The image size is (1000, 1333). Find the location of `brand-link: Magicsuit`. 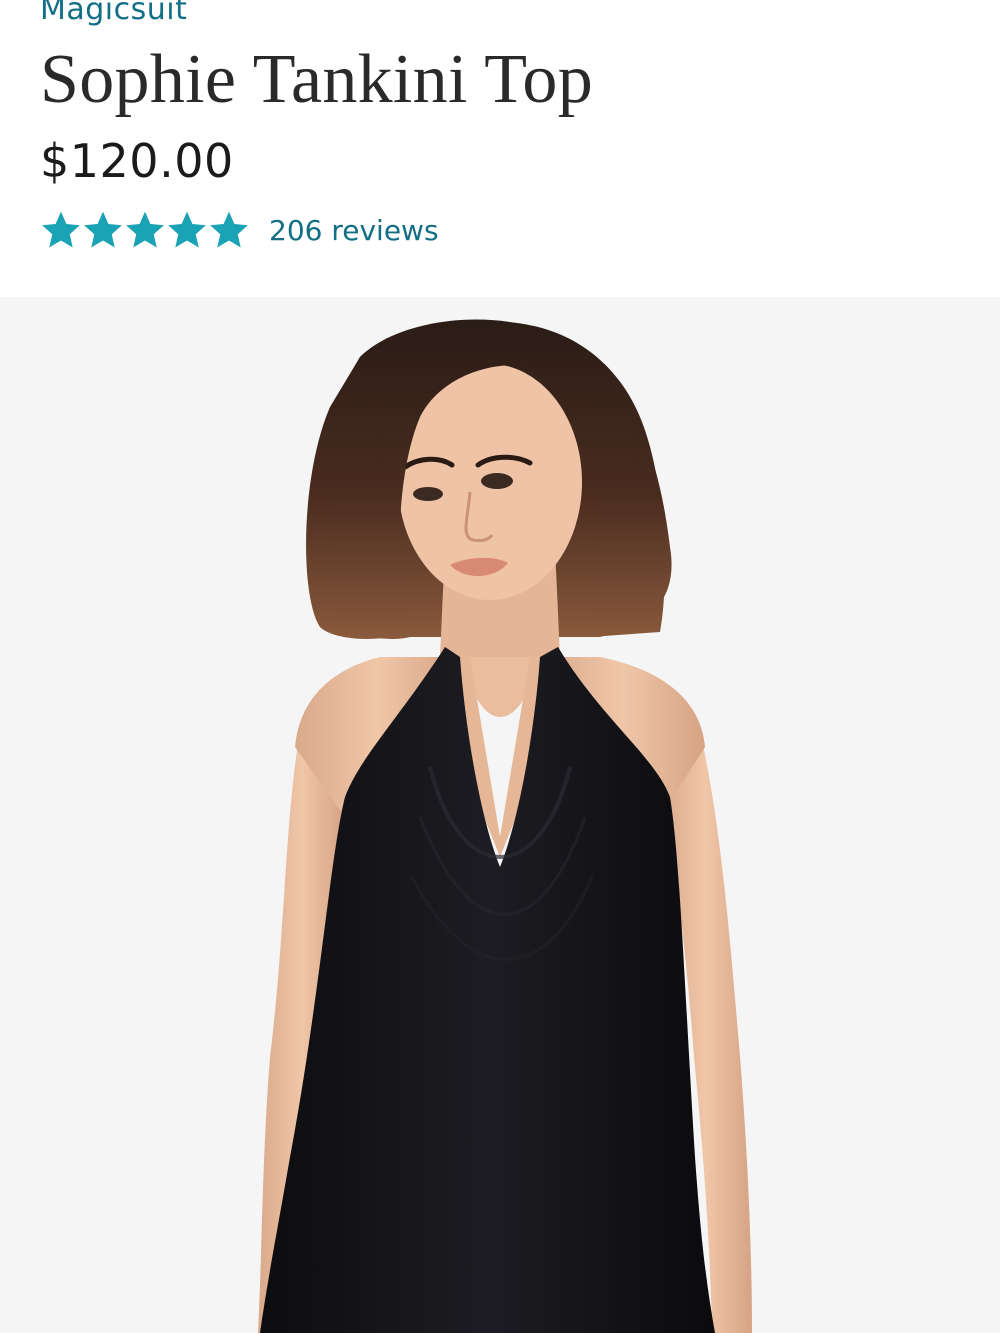

brand-link: Magicsuit is located at coordinates (113, 13).